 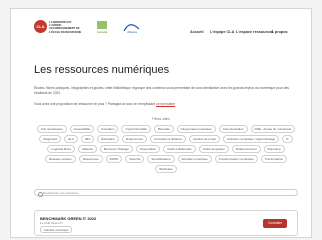 What do you see at coordinates (108, 129) in the screenshot?
I see `filter-tag: Animation` at bounding box center [108, 129].